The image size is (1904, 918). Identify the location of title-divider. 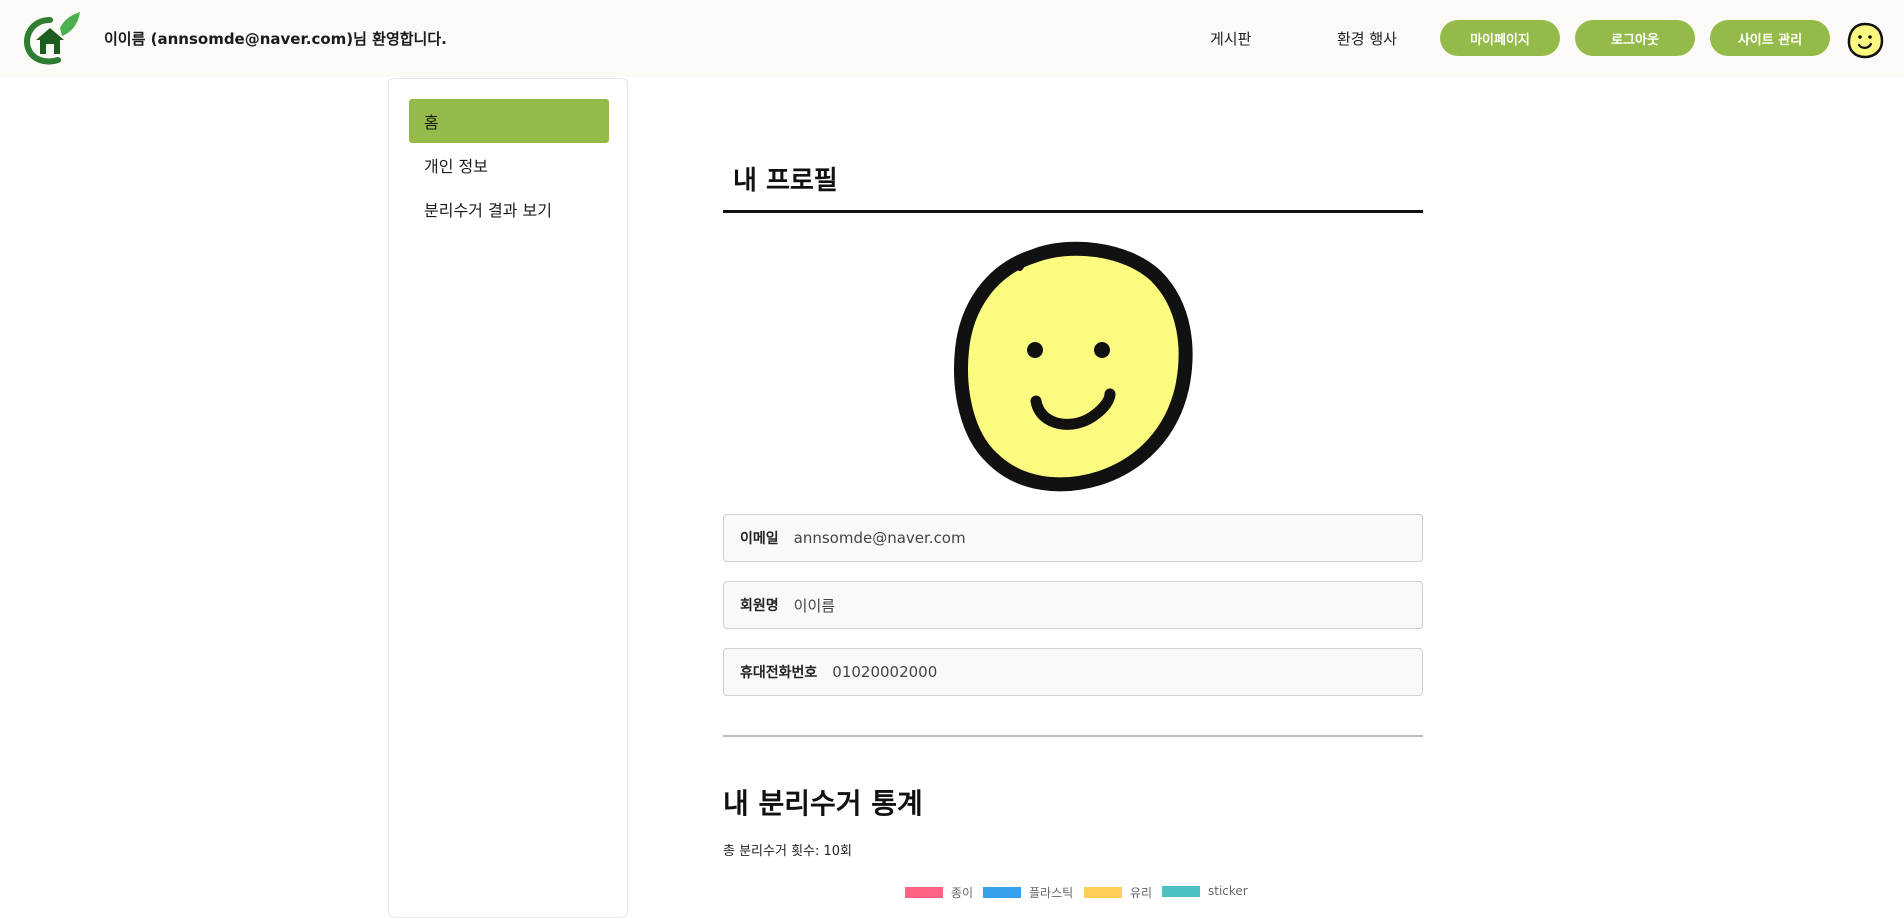
(1073, 211).